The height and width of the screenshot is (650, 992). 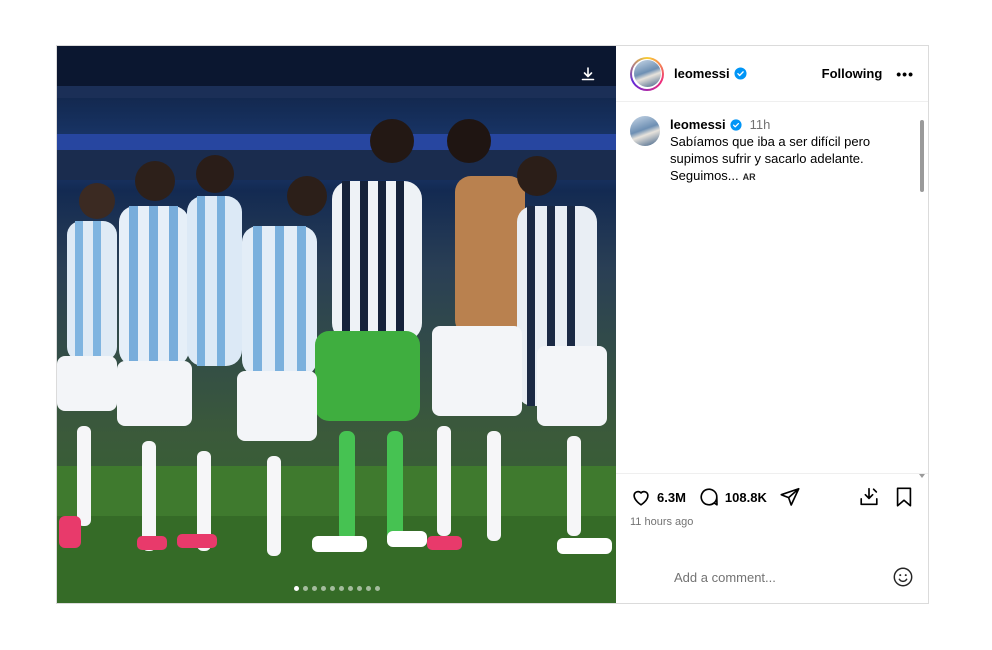 I want to click on save-to-device-icon, so click(x=869, y=496).